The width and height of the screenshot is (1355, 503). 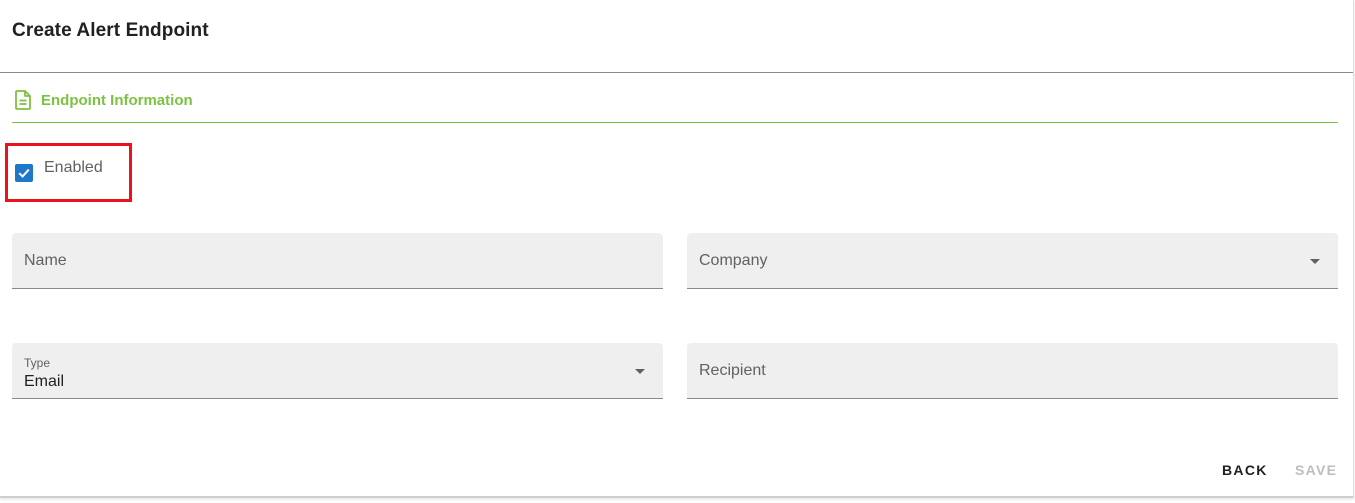 I want to click on check-icon, so click(x=24, y=173).